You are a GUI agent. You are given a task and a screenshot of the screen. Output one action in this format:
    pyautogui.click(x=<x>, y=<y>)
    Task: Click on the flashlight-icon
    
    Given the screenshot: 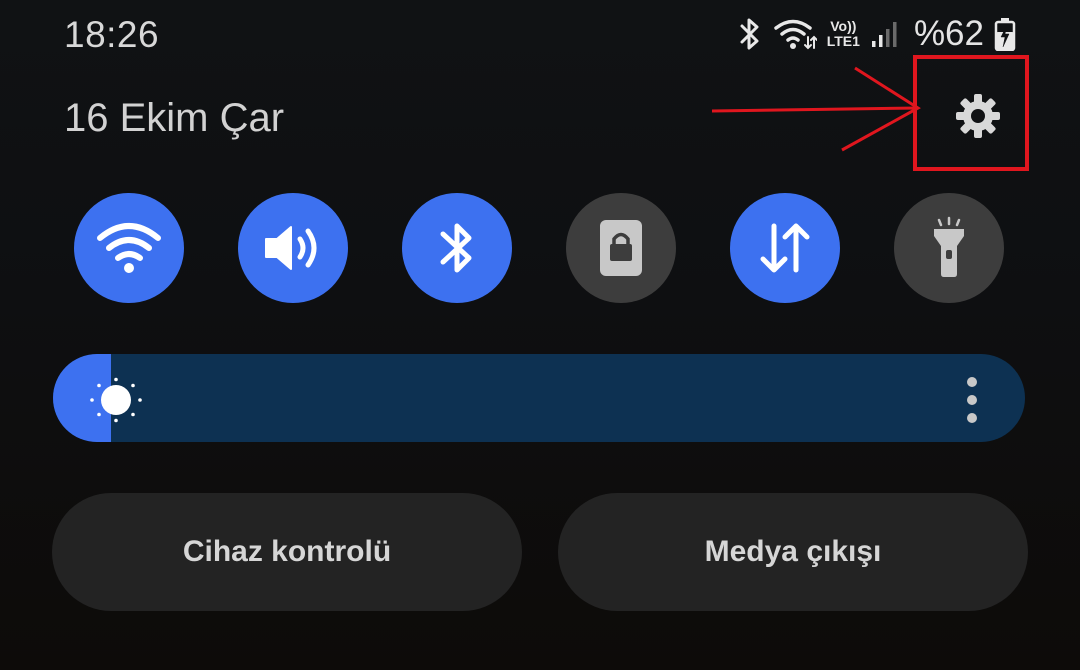 What is the action you would take?
    pyautogui.click(x=949, y=246)
    